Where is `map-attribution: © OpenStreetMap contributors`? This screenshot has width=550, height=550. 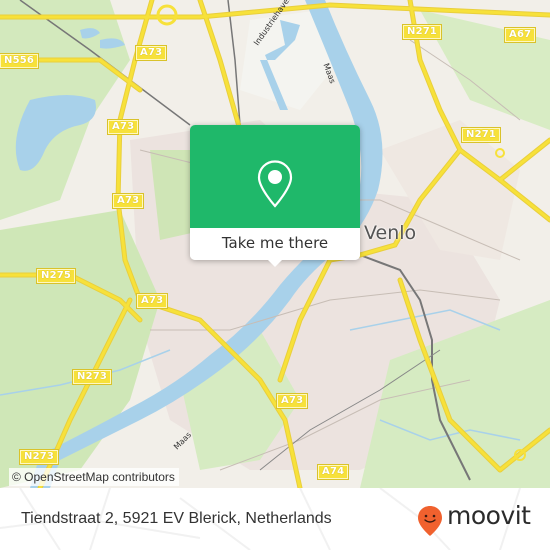 map-attribution: © OpenStreetMap contributors is located at coordinates (94, 477).